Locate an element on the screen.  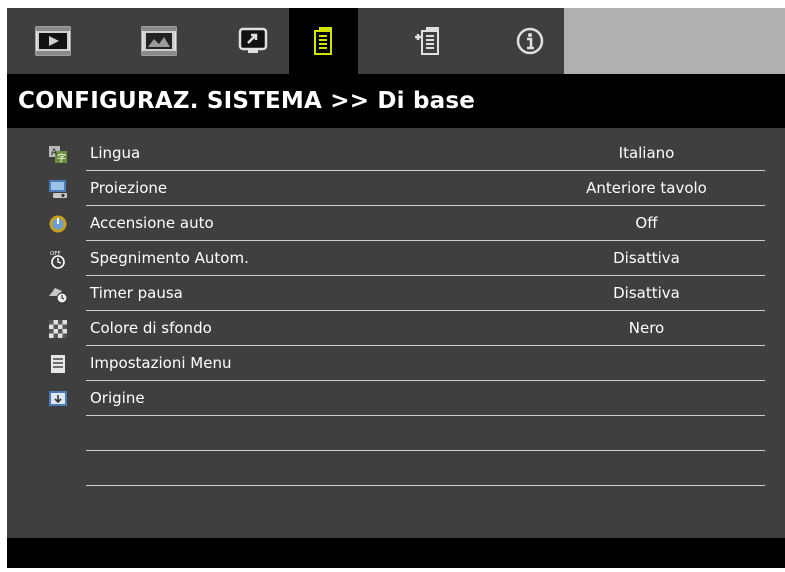
tab-setup is located at coordinates (252, 41).